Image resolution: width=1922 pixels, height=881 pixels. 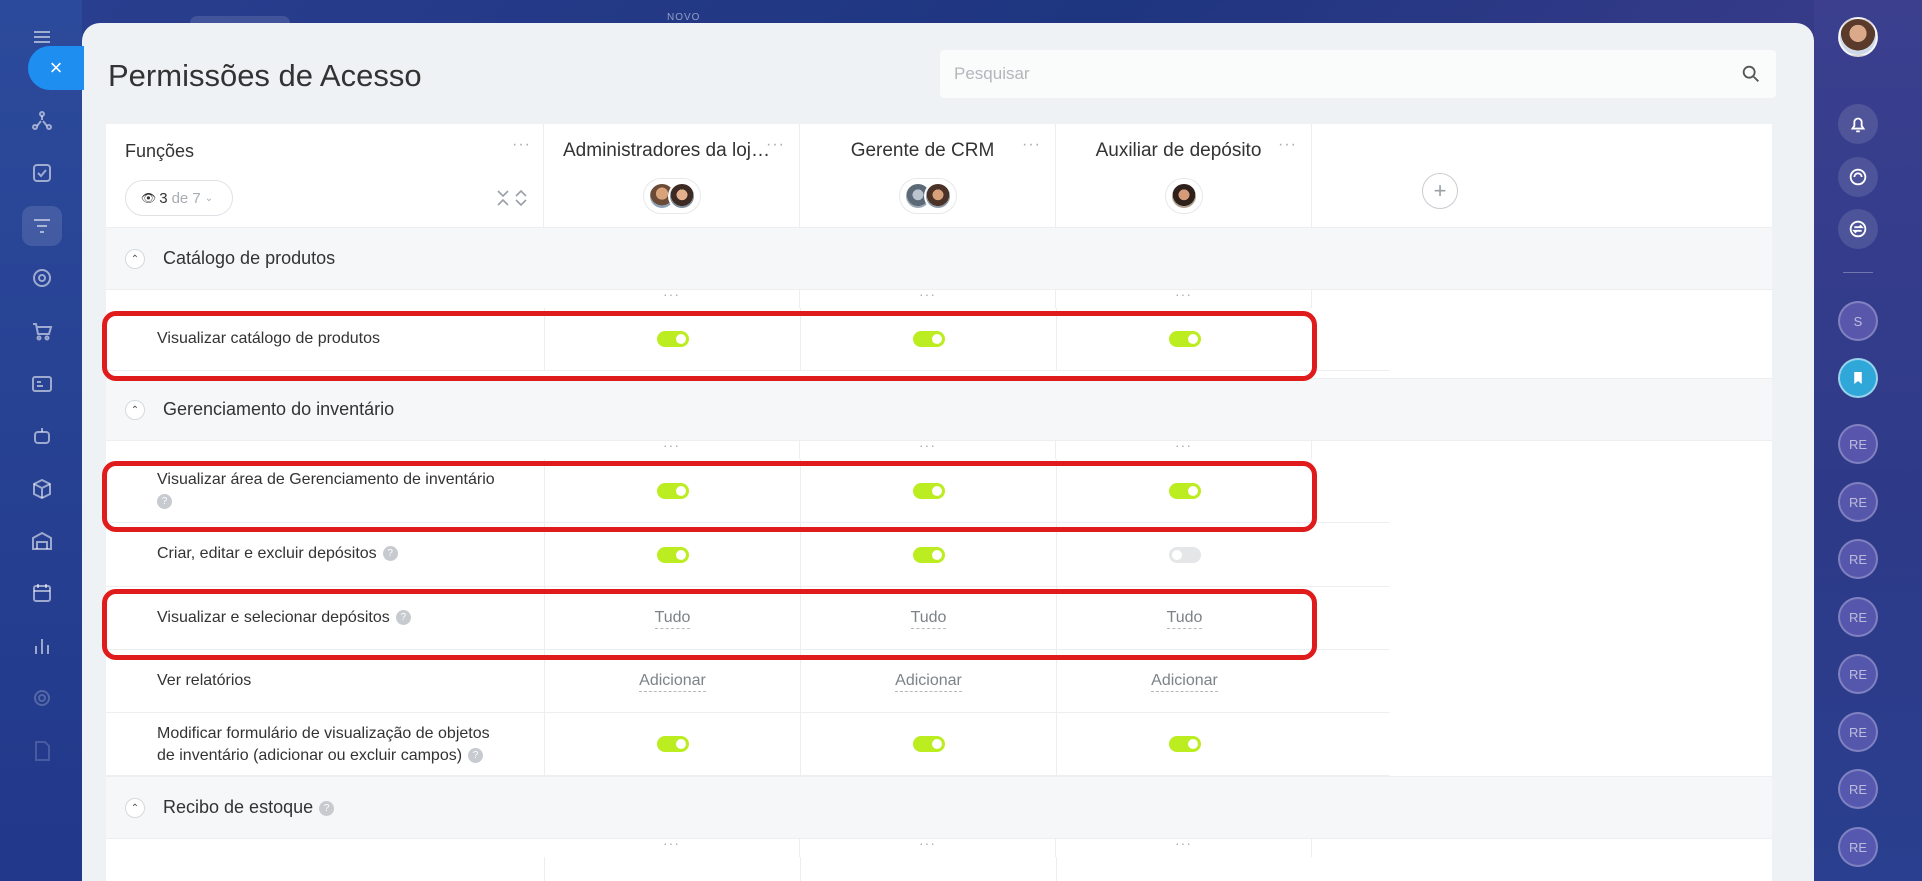 What do you see at coordinates (42, 436) in the screenshot?
I see `robot-icon` at bounding box center [42, 436].